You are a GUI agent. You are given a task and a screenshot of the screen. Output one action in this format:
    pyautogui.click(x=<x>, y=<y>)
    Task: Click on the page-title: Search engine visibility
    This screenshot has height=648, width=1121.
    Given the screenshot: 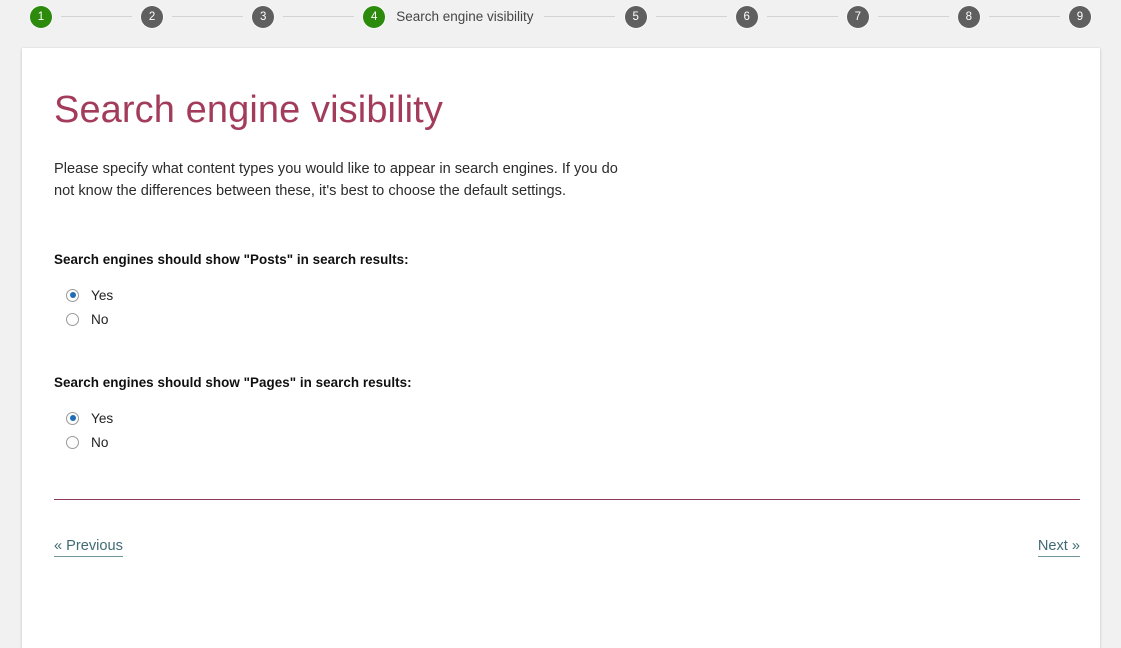 What is the action you would take?
    pyautogui.click(x=248, y=110)
    